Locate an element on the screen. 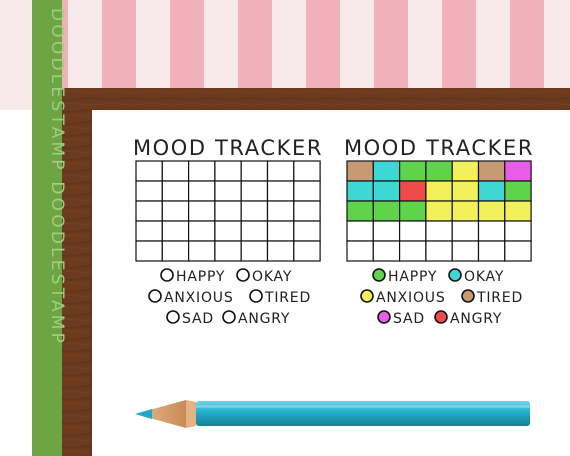 The height and width of the screenshot is (456, 570). right-tracker-title: MOOD TRACKER is located at coordinates (439, 148).